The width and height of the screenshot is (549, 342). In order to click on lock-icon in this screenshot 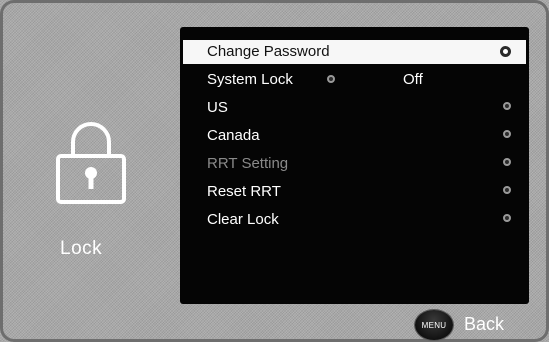, I will do `click(91, 163)`.